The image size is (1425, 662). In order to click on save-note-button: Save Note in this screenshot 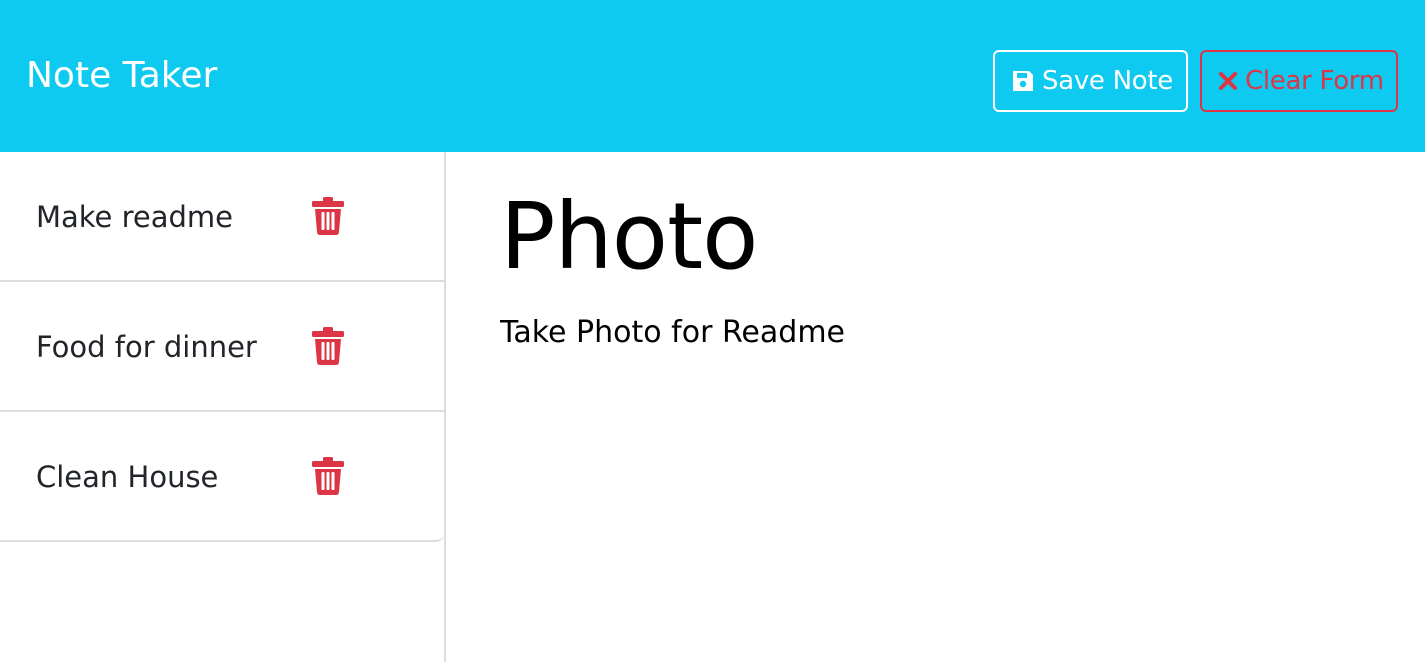, I will do `click(1090, 81)`.